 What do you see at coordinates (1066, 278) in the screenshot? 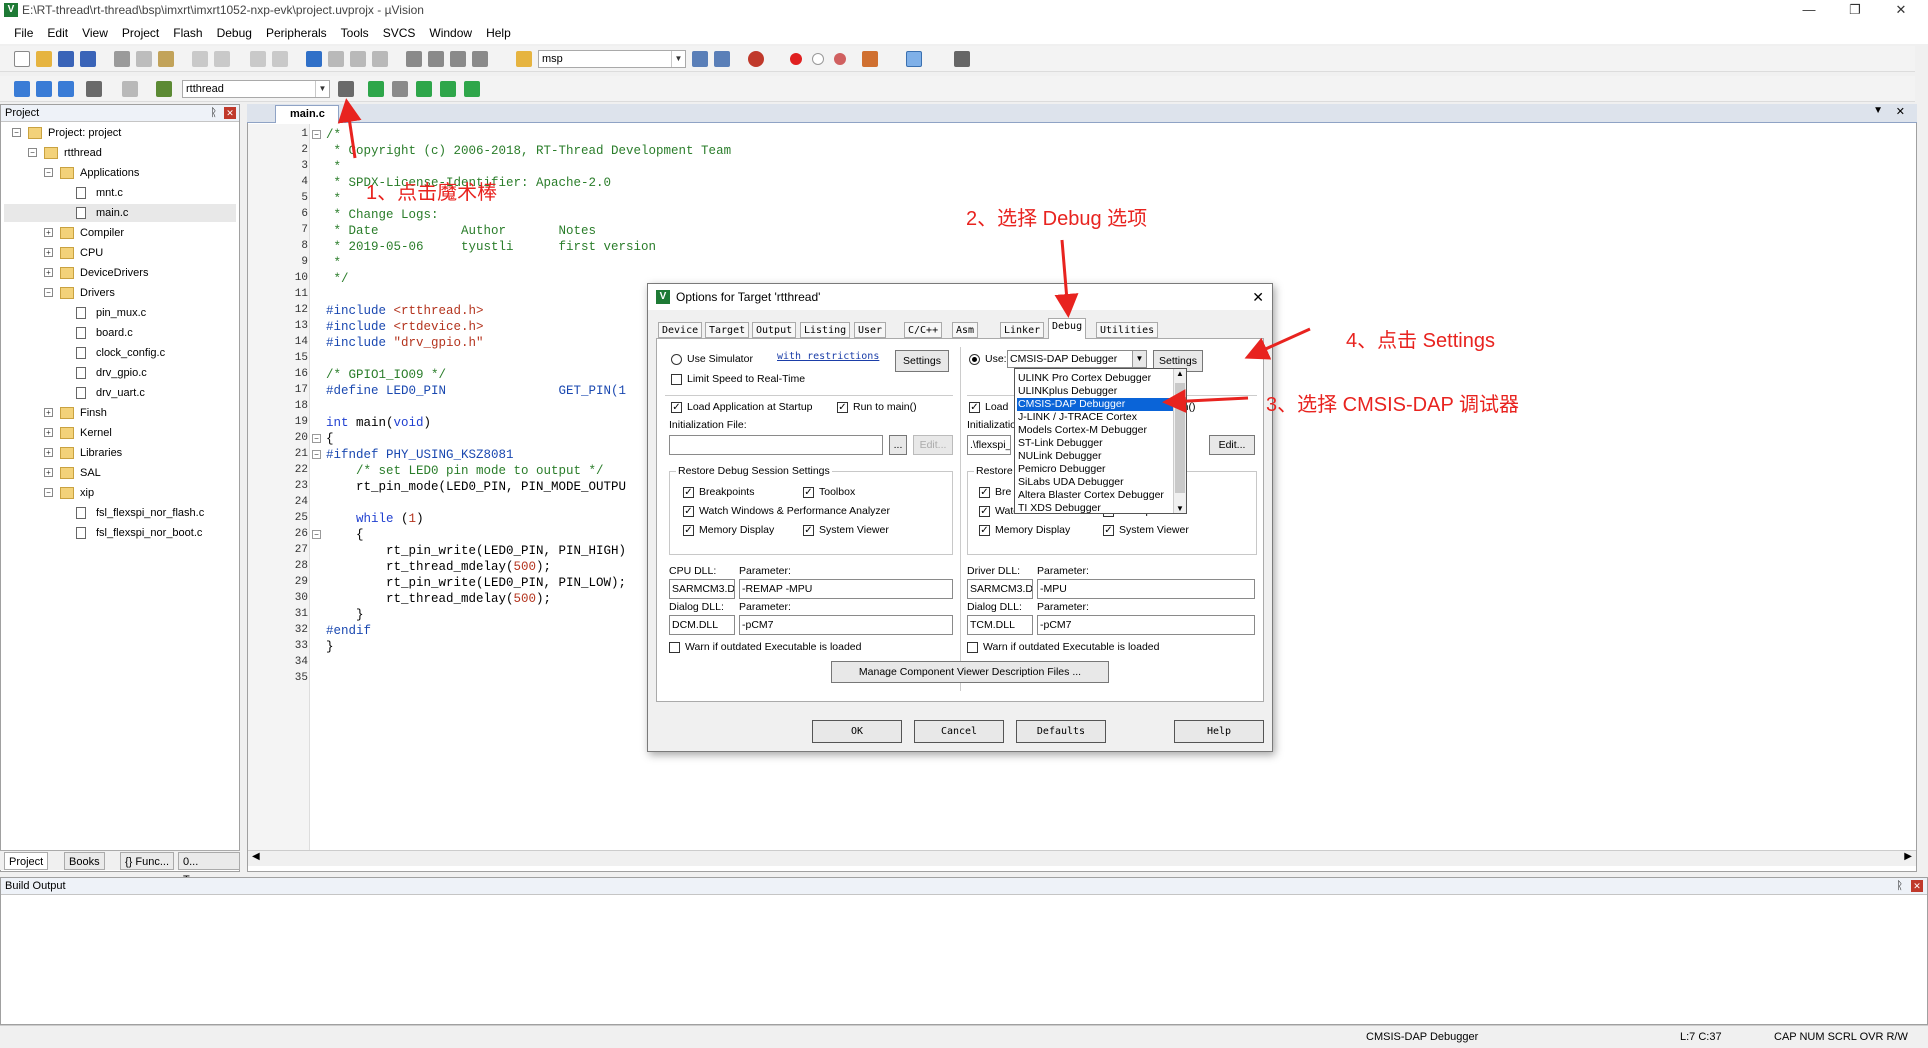
I see `arrow-to-debug-tab` at bounding box center [1066, 278].